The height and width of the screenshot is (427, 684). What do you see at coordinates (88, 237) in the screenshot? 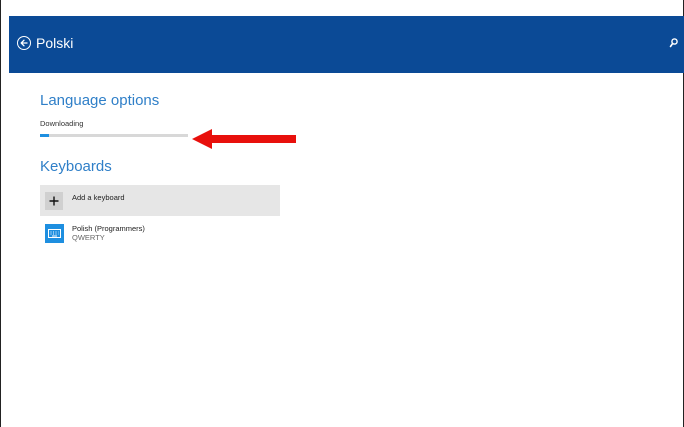
I see `keyboard-layout: QWERTY` at bounding box center [88, 237].